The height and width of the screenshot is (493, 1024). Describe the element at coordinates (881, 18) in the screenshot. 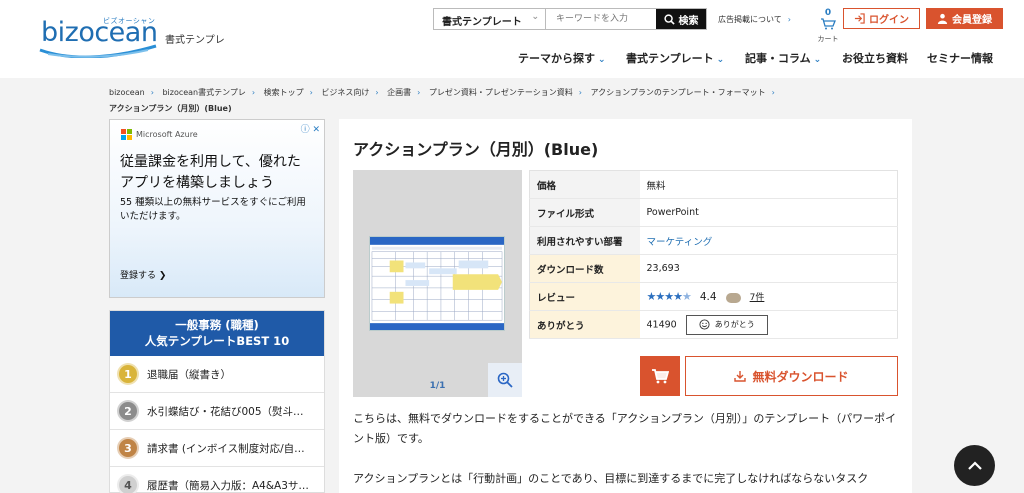

I see `login-button: ログイン` at that location.